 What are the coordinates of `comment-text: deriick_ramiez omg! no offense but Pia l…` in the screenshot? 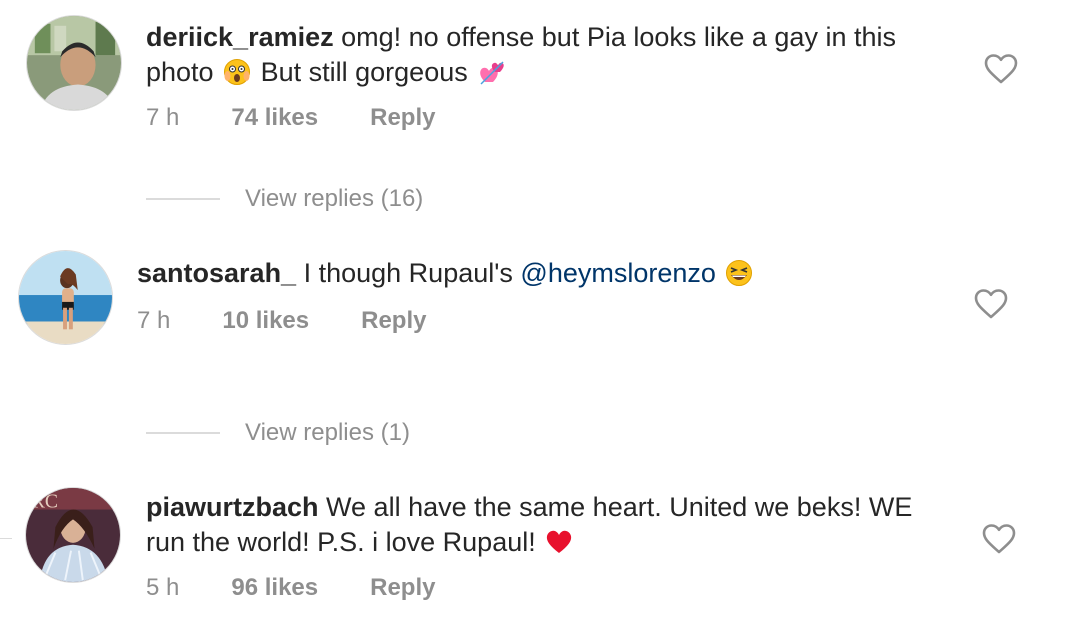 It's located at (546, 55).